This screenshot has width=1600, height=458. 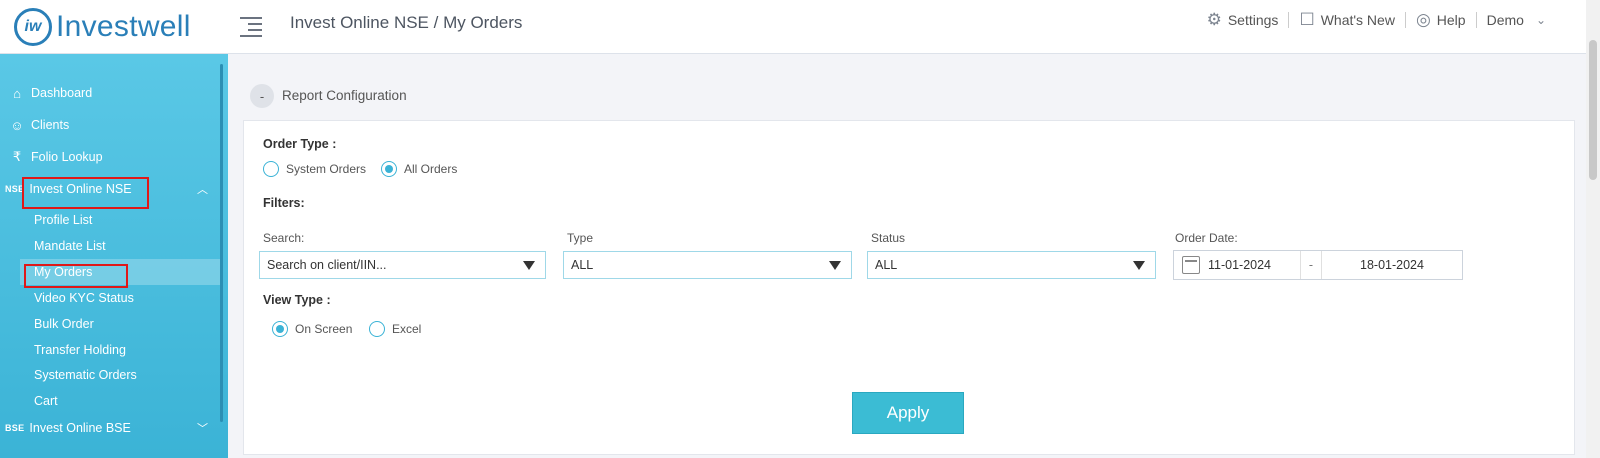 I want to click on help-label: Help, so click(x=1451, y=20).